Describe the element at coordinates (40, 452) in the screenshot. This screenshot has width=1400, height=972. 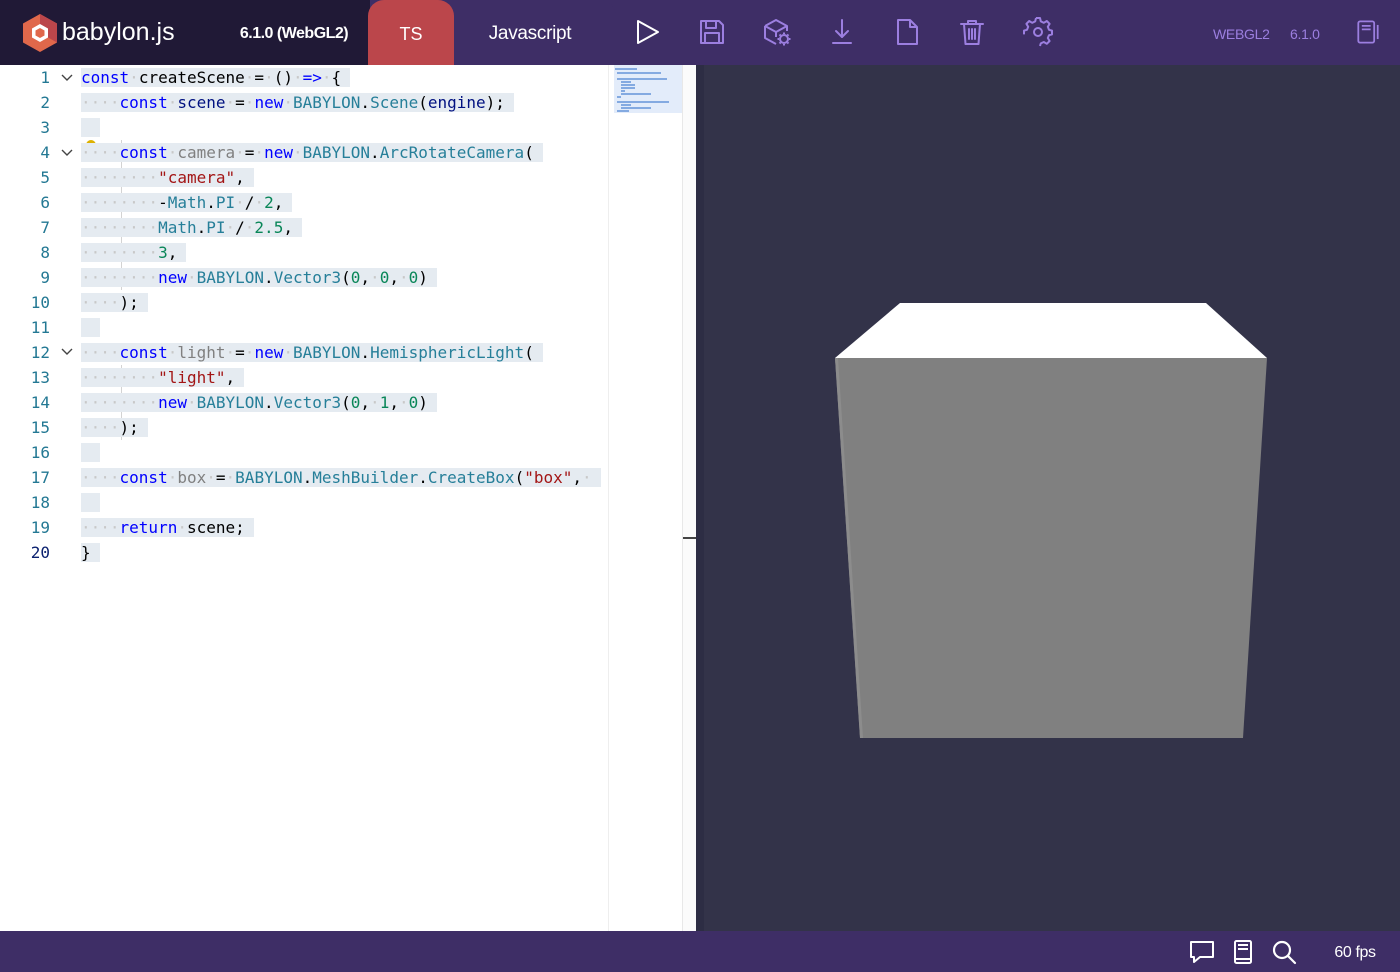
I see `line-number: 16` at that location.